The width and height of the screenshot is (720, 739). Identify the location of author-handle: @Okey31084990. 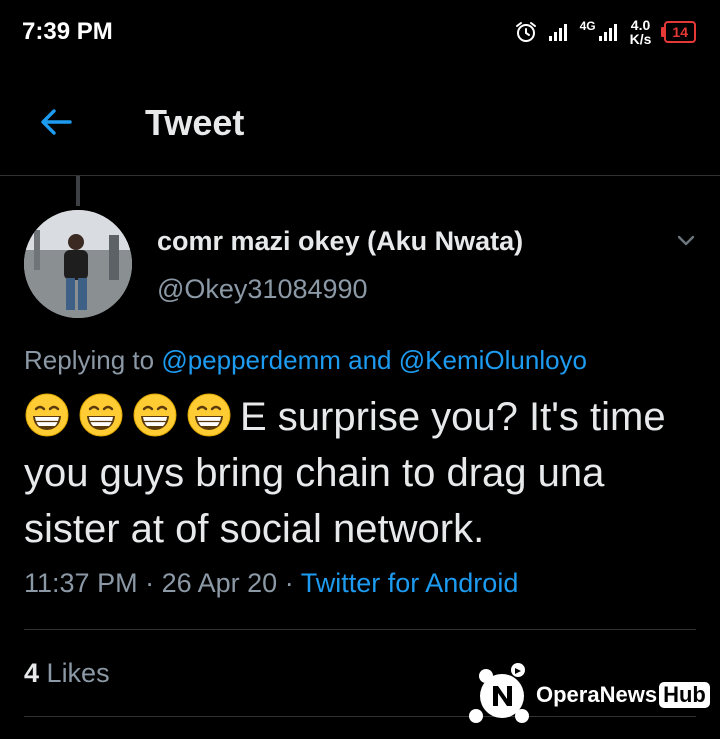
(262, 289).